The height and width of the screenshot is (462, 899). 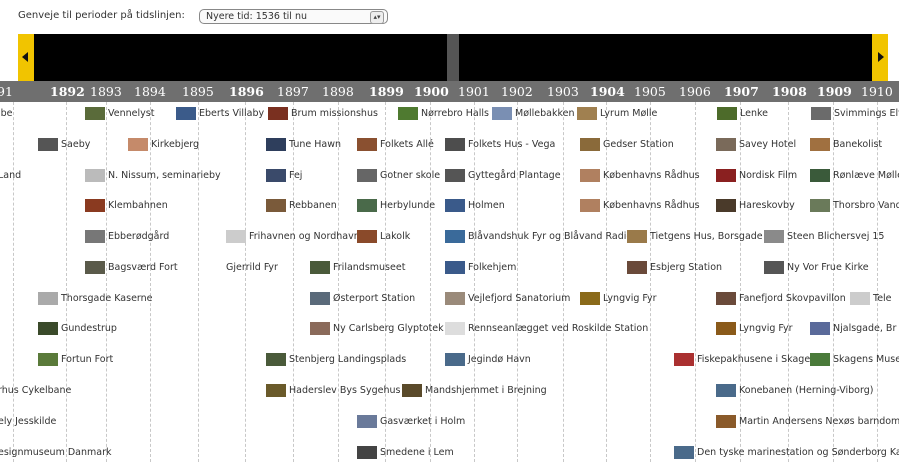 I want to click on timeline-entry: Gotner skole, so click(x=398, y=176).